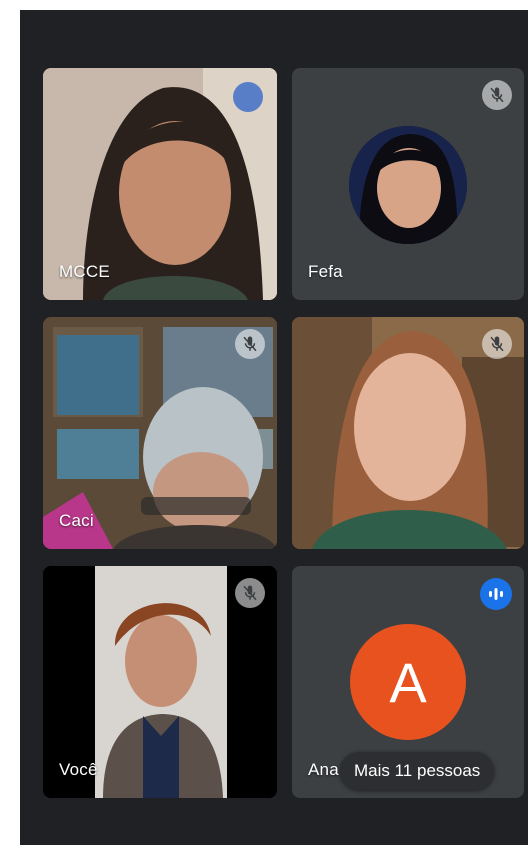  I want to click on avatar: A, so click(408, 682).